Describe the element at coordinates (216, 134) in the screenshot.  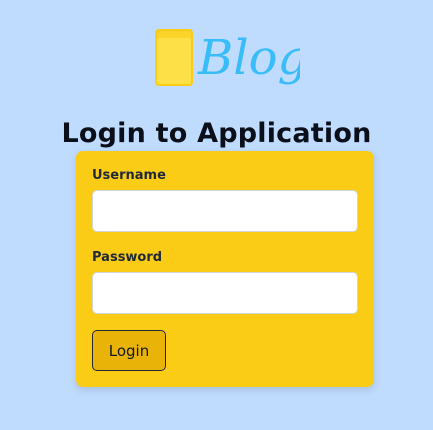
I see `page-title: Login to Application` at that location.